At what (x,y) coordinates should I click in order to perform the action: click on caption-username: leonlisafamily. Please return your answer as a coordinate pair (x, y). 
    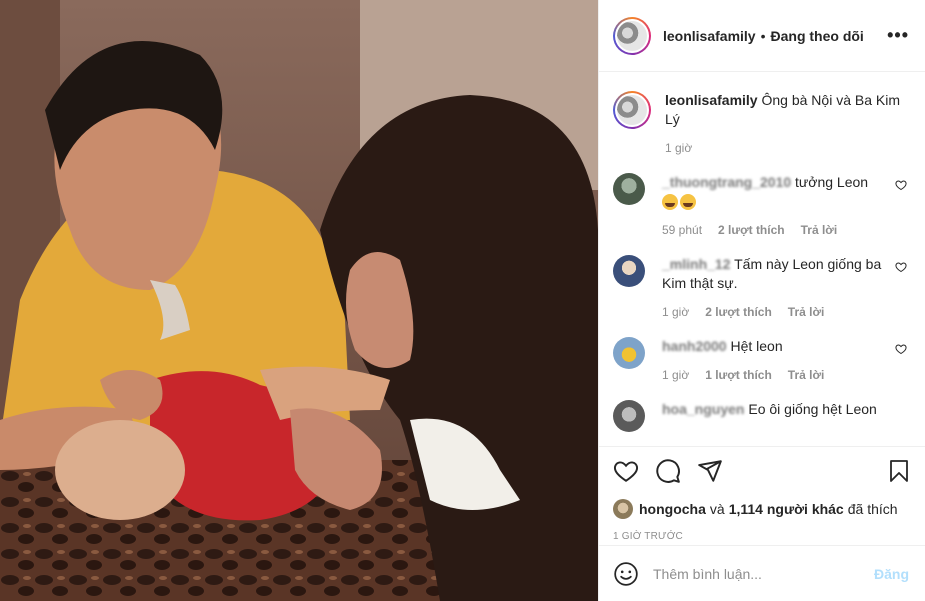
    Looking at the image, I should click on (711, 100).